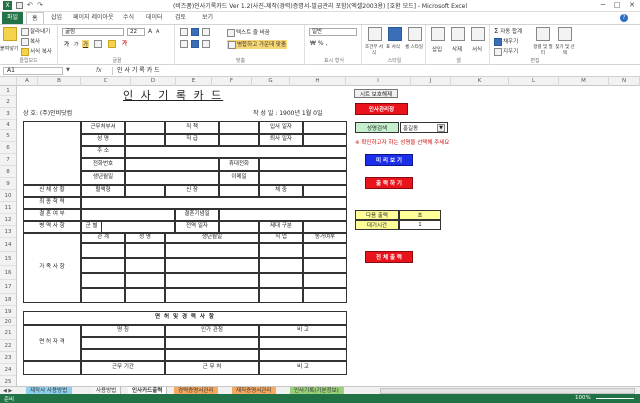 Image resolution: width=640 pixels, height=403 pixels. I want to click on name-lookup-select: 홍길동 ▼, so click(424, 127).